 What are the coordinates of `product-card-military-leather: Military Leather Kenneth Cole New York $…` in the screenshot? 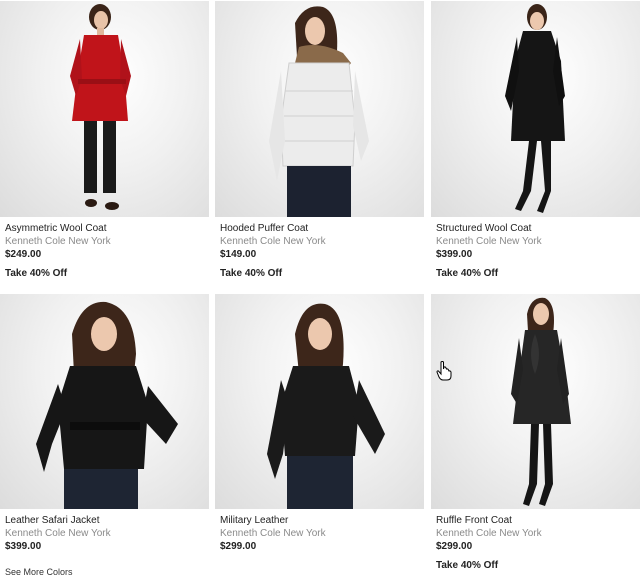 It's located at (319, 423).